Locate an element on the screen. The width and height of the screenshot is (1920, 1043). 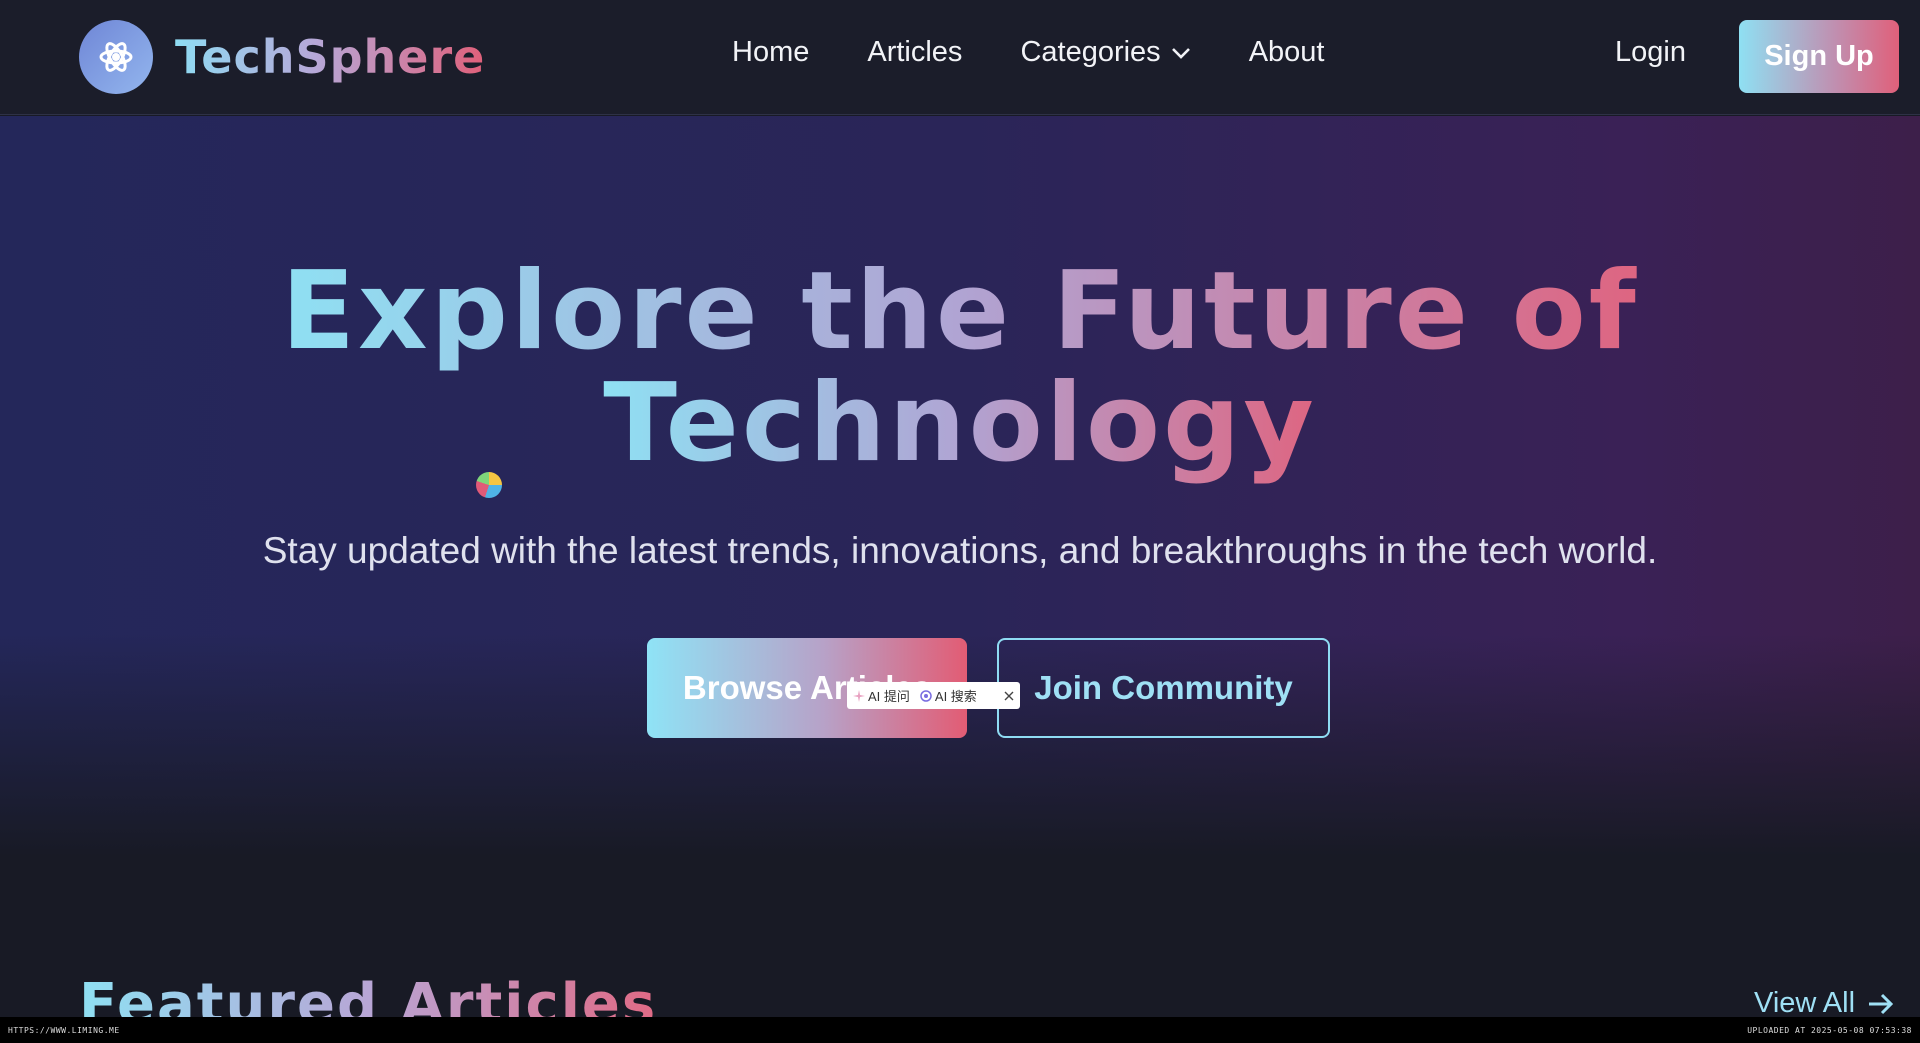
sparkle-icon is located at coordinates (859, 695).